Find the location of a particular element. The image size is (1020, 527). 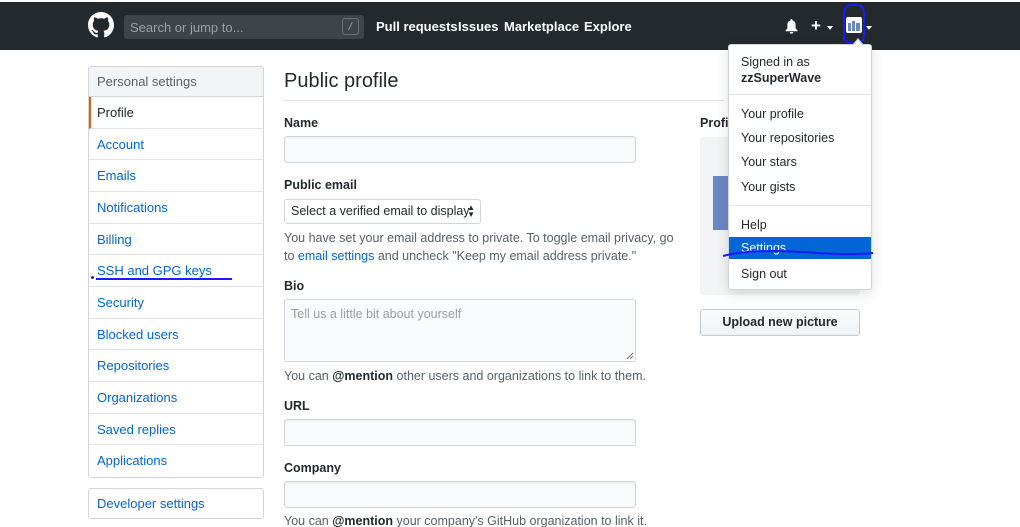

sidebar-item-organizations: Organizations is located at coordinates (176, 398).